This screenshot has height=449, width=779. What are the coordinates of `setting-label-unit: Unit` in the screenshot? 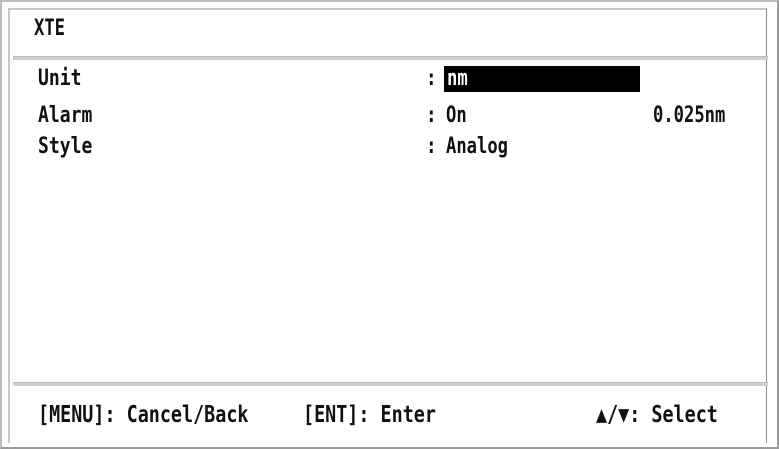 It's located at (60, 78).